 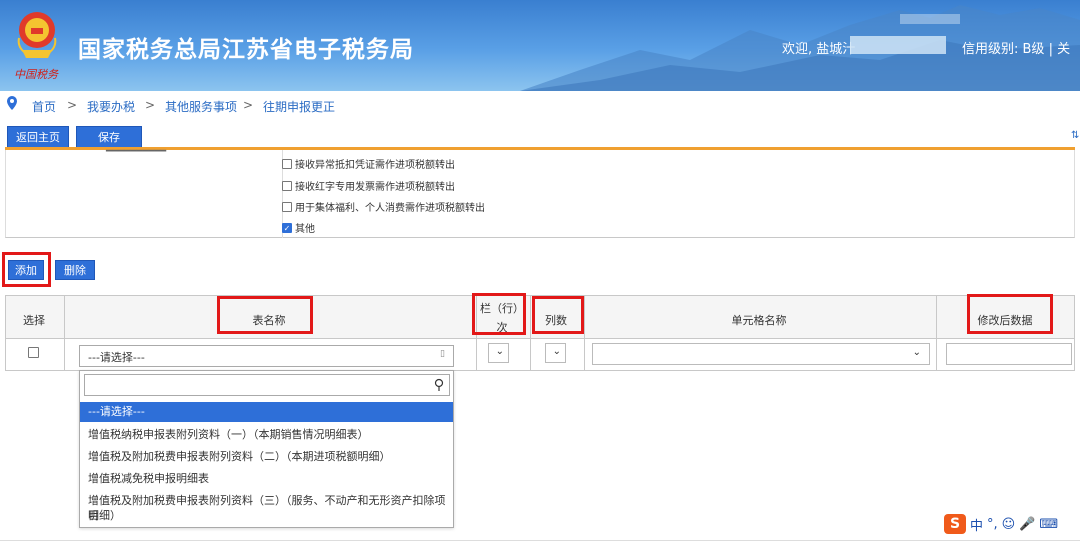 I want to click on th-select: 选择, so click(x=34, y=320).